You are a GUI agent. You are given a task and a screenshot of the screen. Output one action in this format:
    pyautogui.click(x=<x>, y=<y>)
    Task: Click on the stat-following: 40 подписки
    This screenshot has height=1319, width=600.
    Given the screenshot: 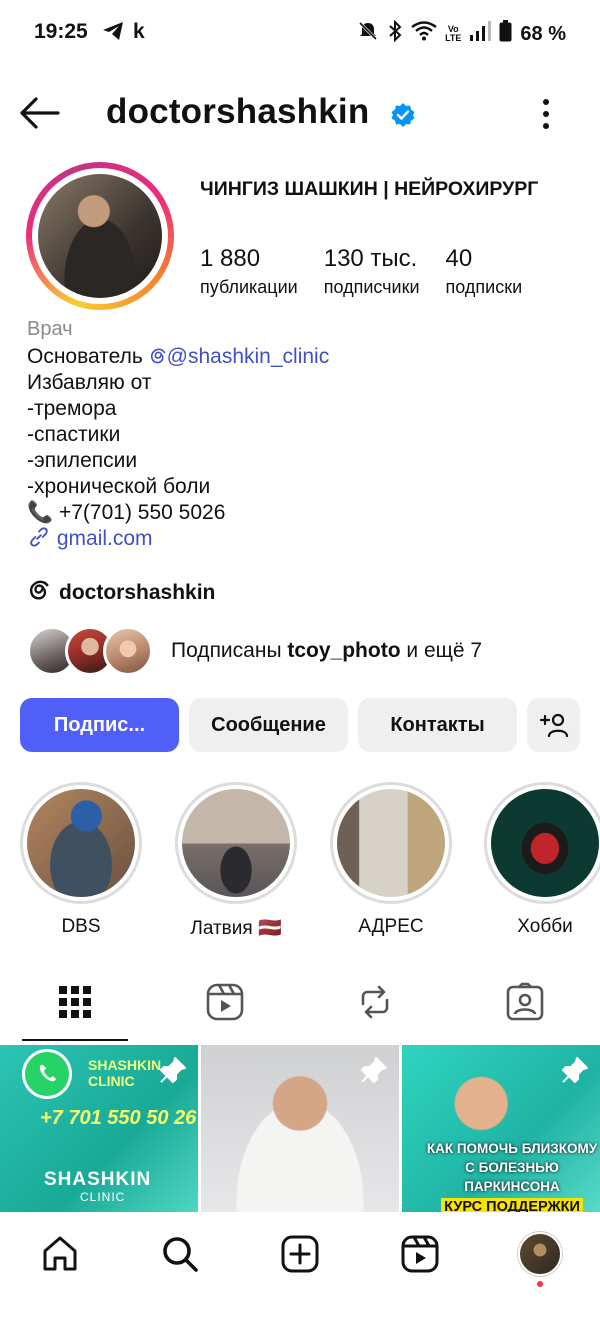 What is the action you would take?
    pyautogui.click(x=484, y=272)
    